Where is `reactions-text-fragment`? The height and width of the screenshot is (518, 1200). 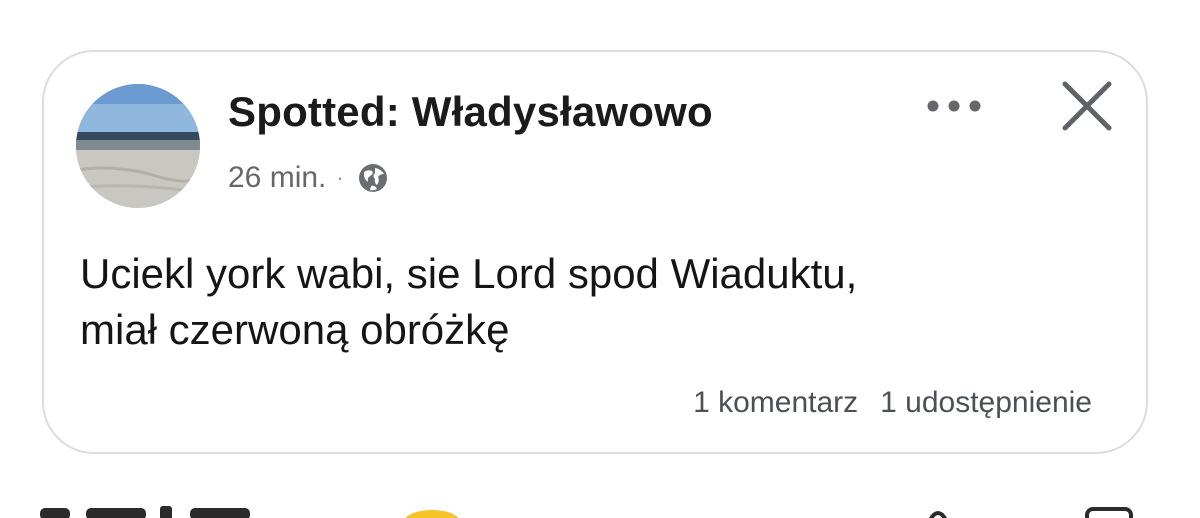 reactions-text-fragment is located at coordinates (145, 512).